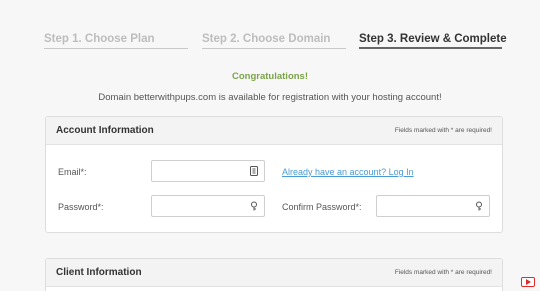  I want to click on password-field, so click(208, 206).